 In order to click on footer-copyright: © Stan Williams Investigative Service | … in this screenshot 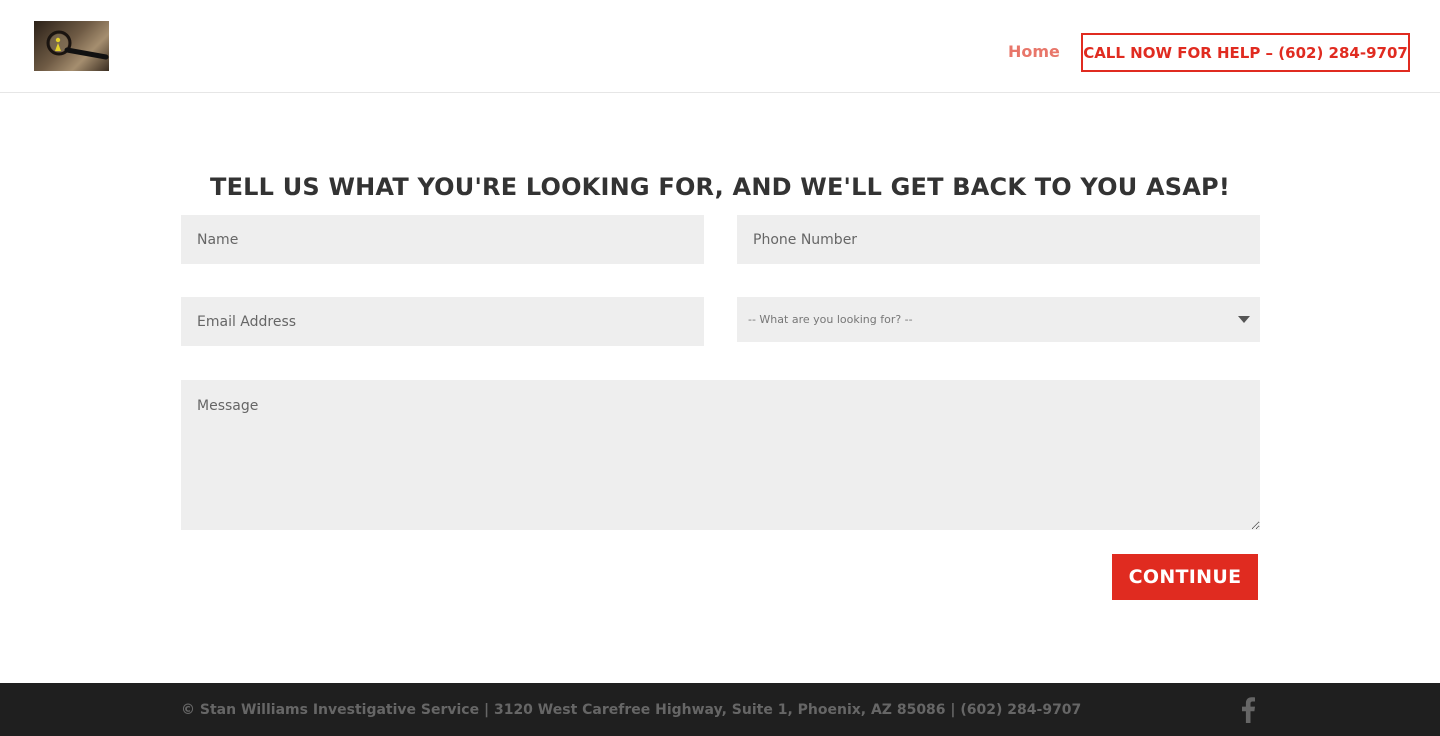, I will do `click(631, 710)`.